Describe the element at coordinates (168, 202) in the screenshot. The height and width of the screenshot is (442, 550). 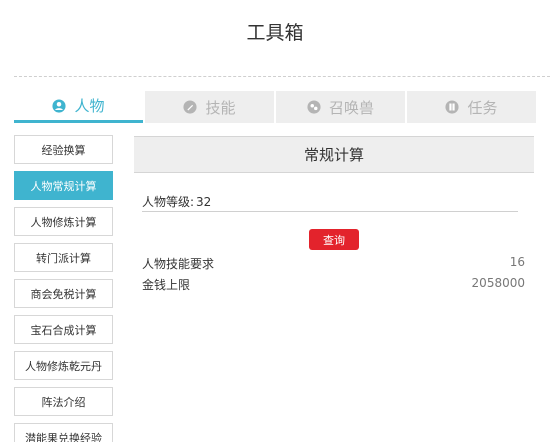
I see `level-label: 人物等级:` at that location.